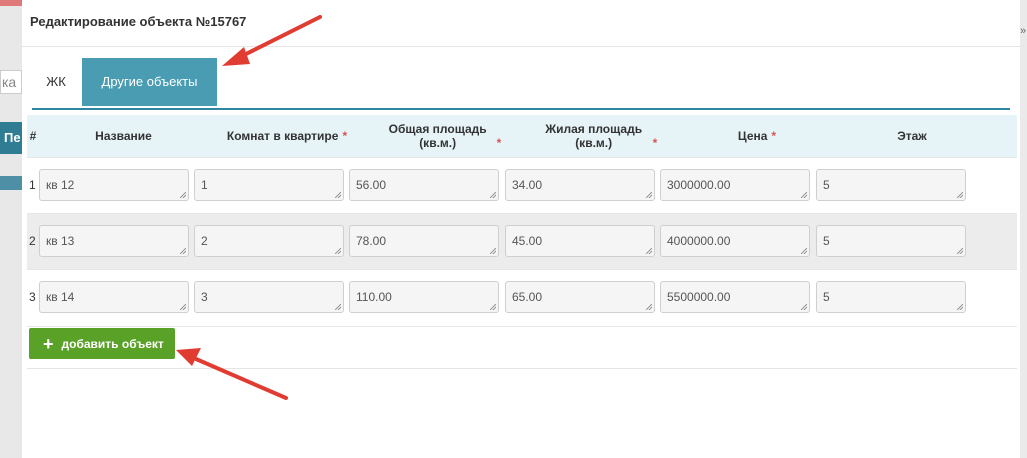  What do you see at coordinates (272, 40) in the screenshot?
I see `arrow-to-tab-icon` at bounding box center [272, 40].